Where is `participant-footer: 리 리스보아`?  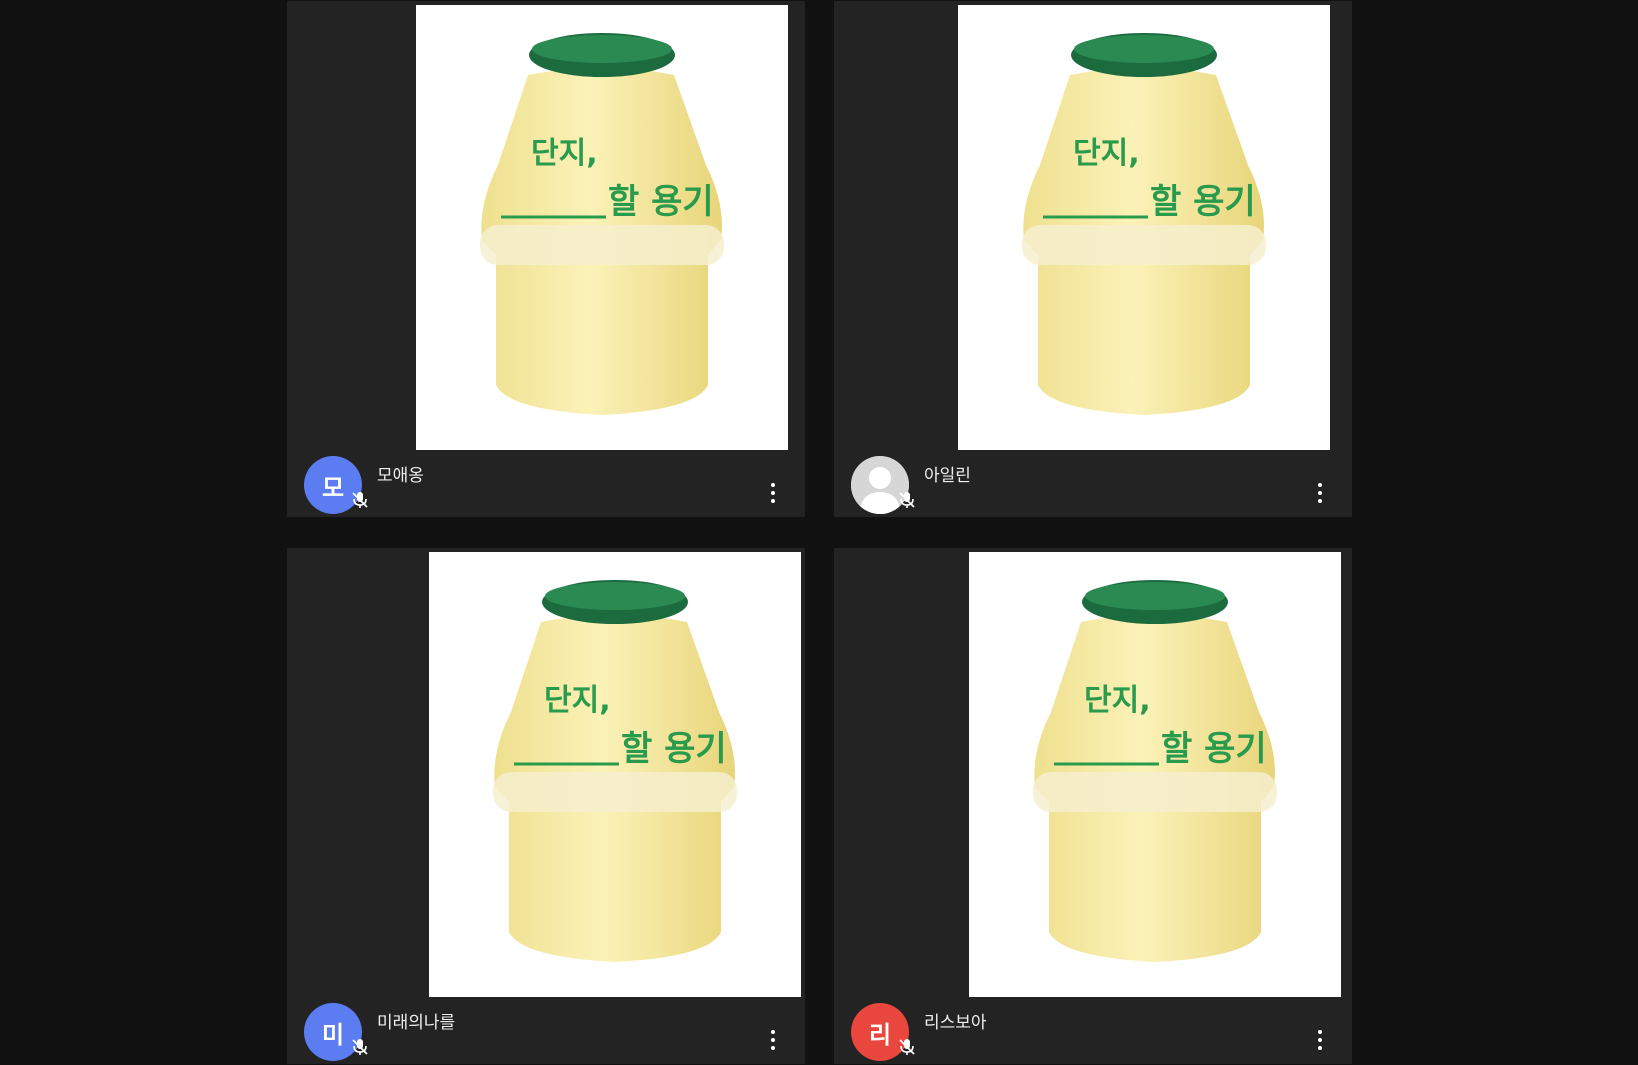
participant-footer: 리 리스보아 is located at coordinates (1093, 1029).